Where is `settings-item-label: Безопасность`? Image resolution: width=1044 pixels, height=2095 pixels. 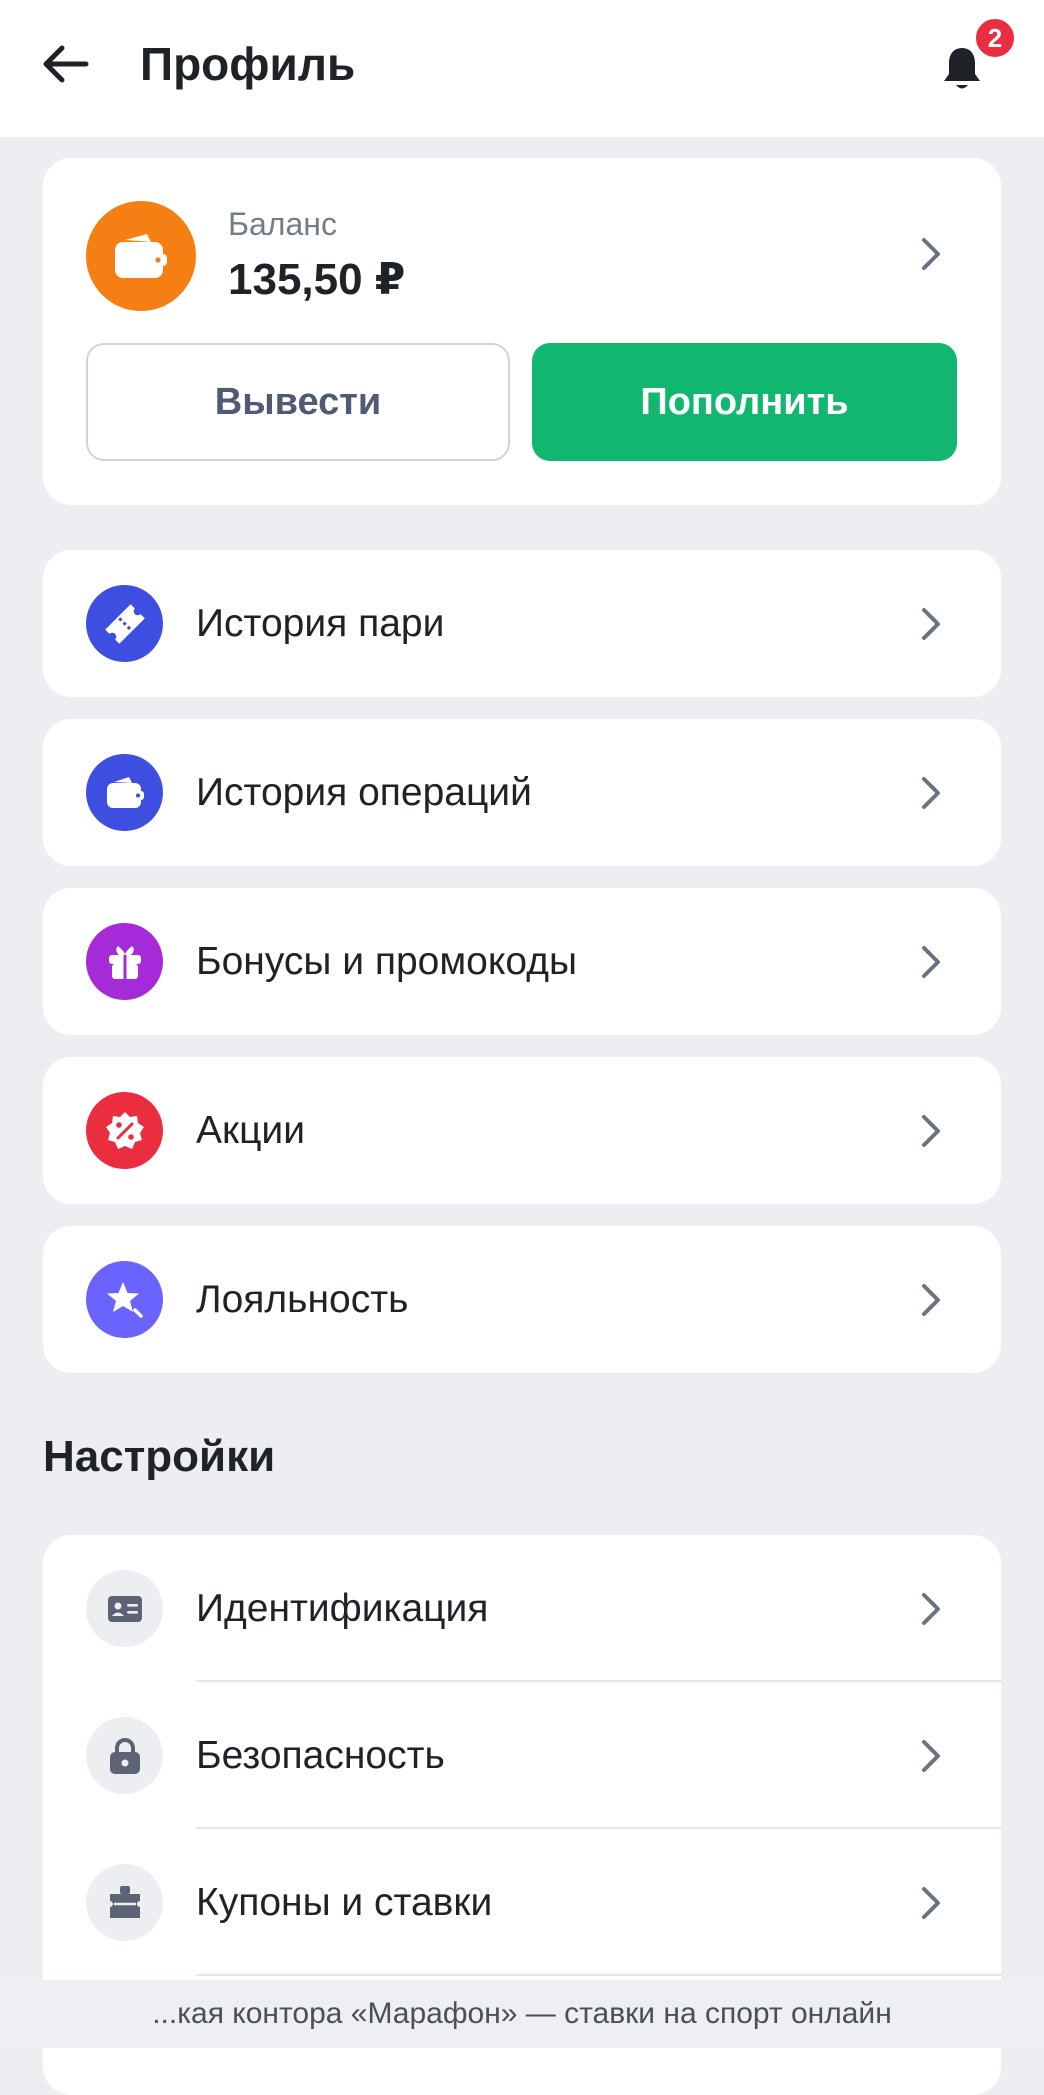
settings-item-label: Безопасность is located at coordinates (320, 1755).